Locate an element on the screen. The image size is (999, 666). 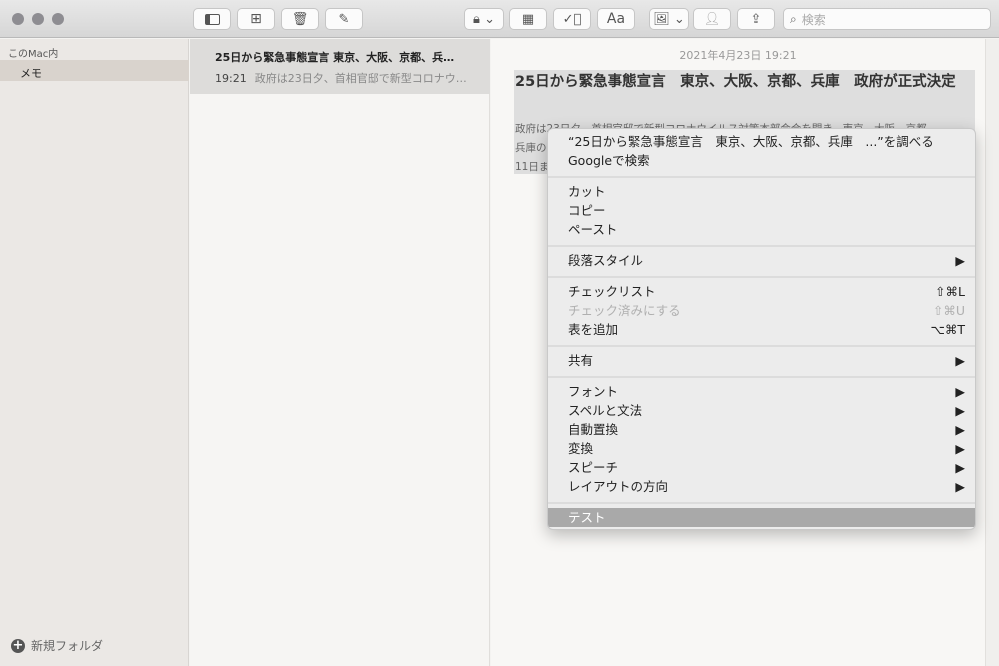
media-button: 🖼︎ ⌄ is located at coordinates (669, 19).